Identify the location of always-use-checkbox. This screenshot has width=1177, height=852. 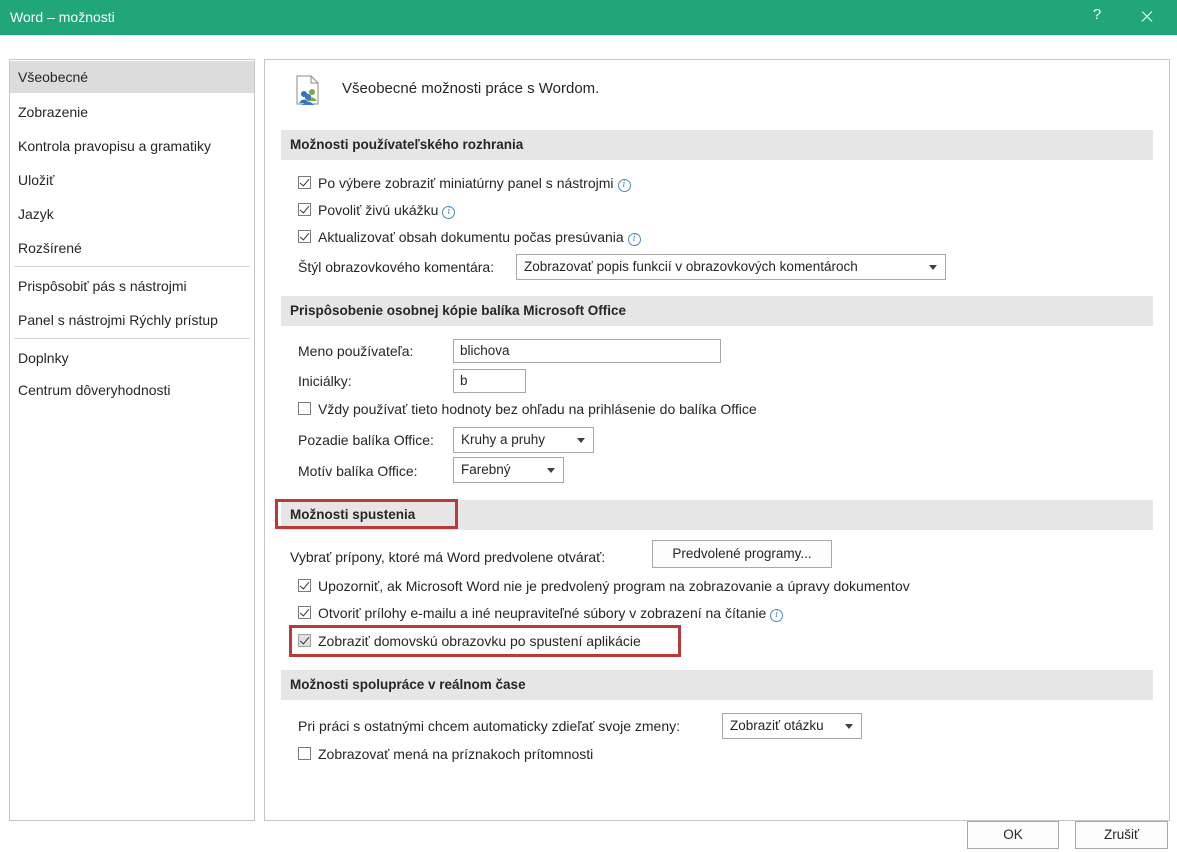
(304, 408).